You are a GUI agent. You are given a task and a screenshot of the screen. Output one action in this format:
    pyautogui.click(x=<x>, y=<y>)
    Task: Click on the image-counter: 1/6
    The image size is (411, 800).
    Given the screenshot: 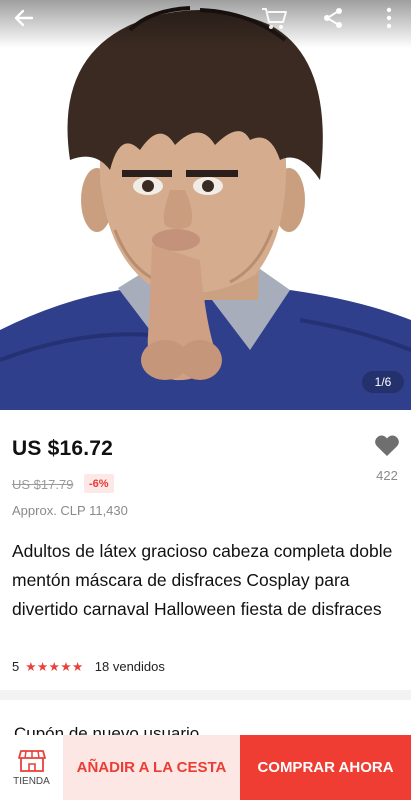 What is the action you would take?
    pyautogui.click(x=383, y=382)
    